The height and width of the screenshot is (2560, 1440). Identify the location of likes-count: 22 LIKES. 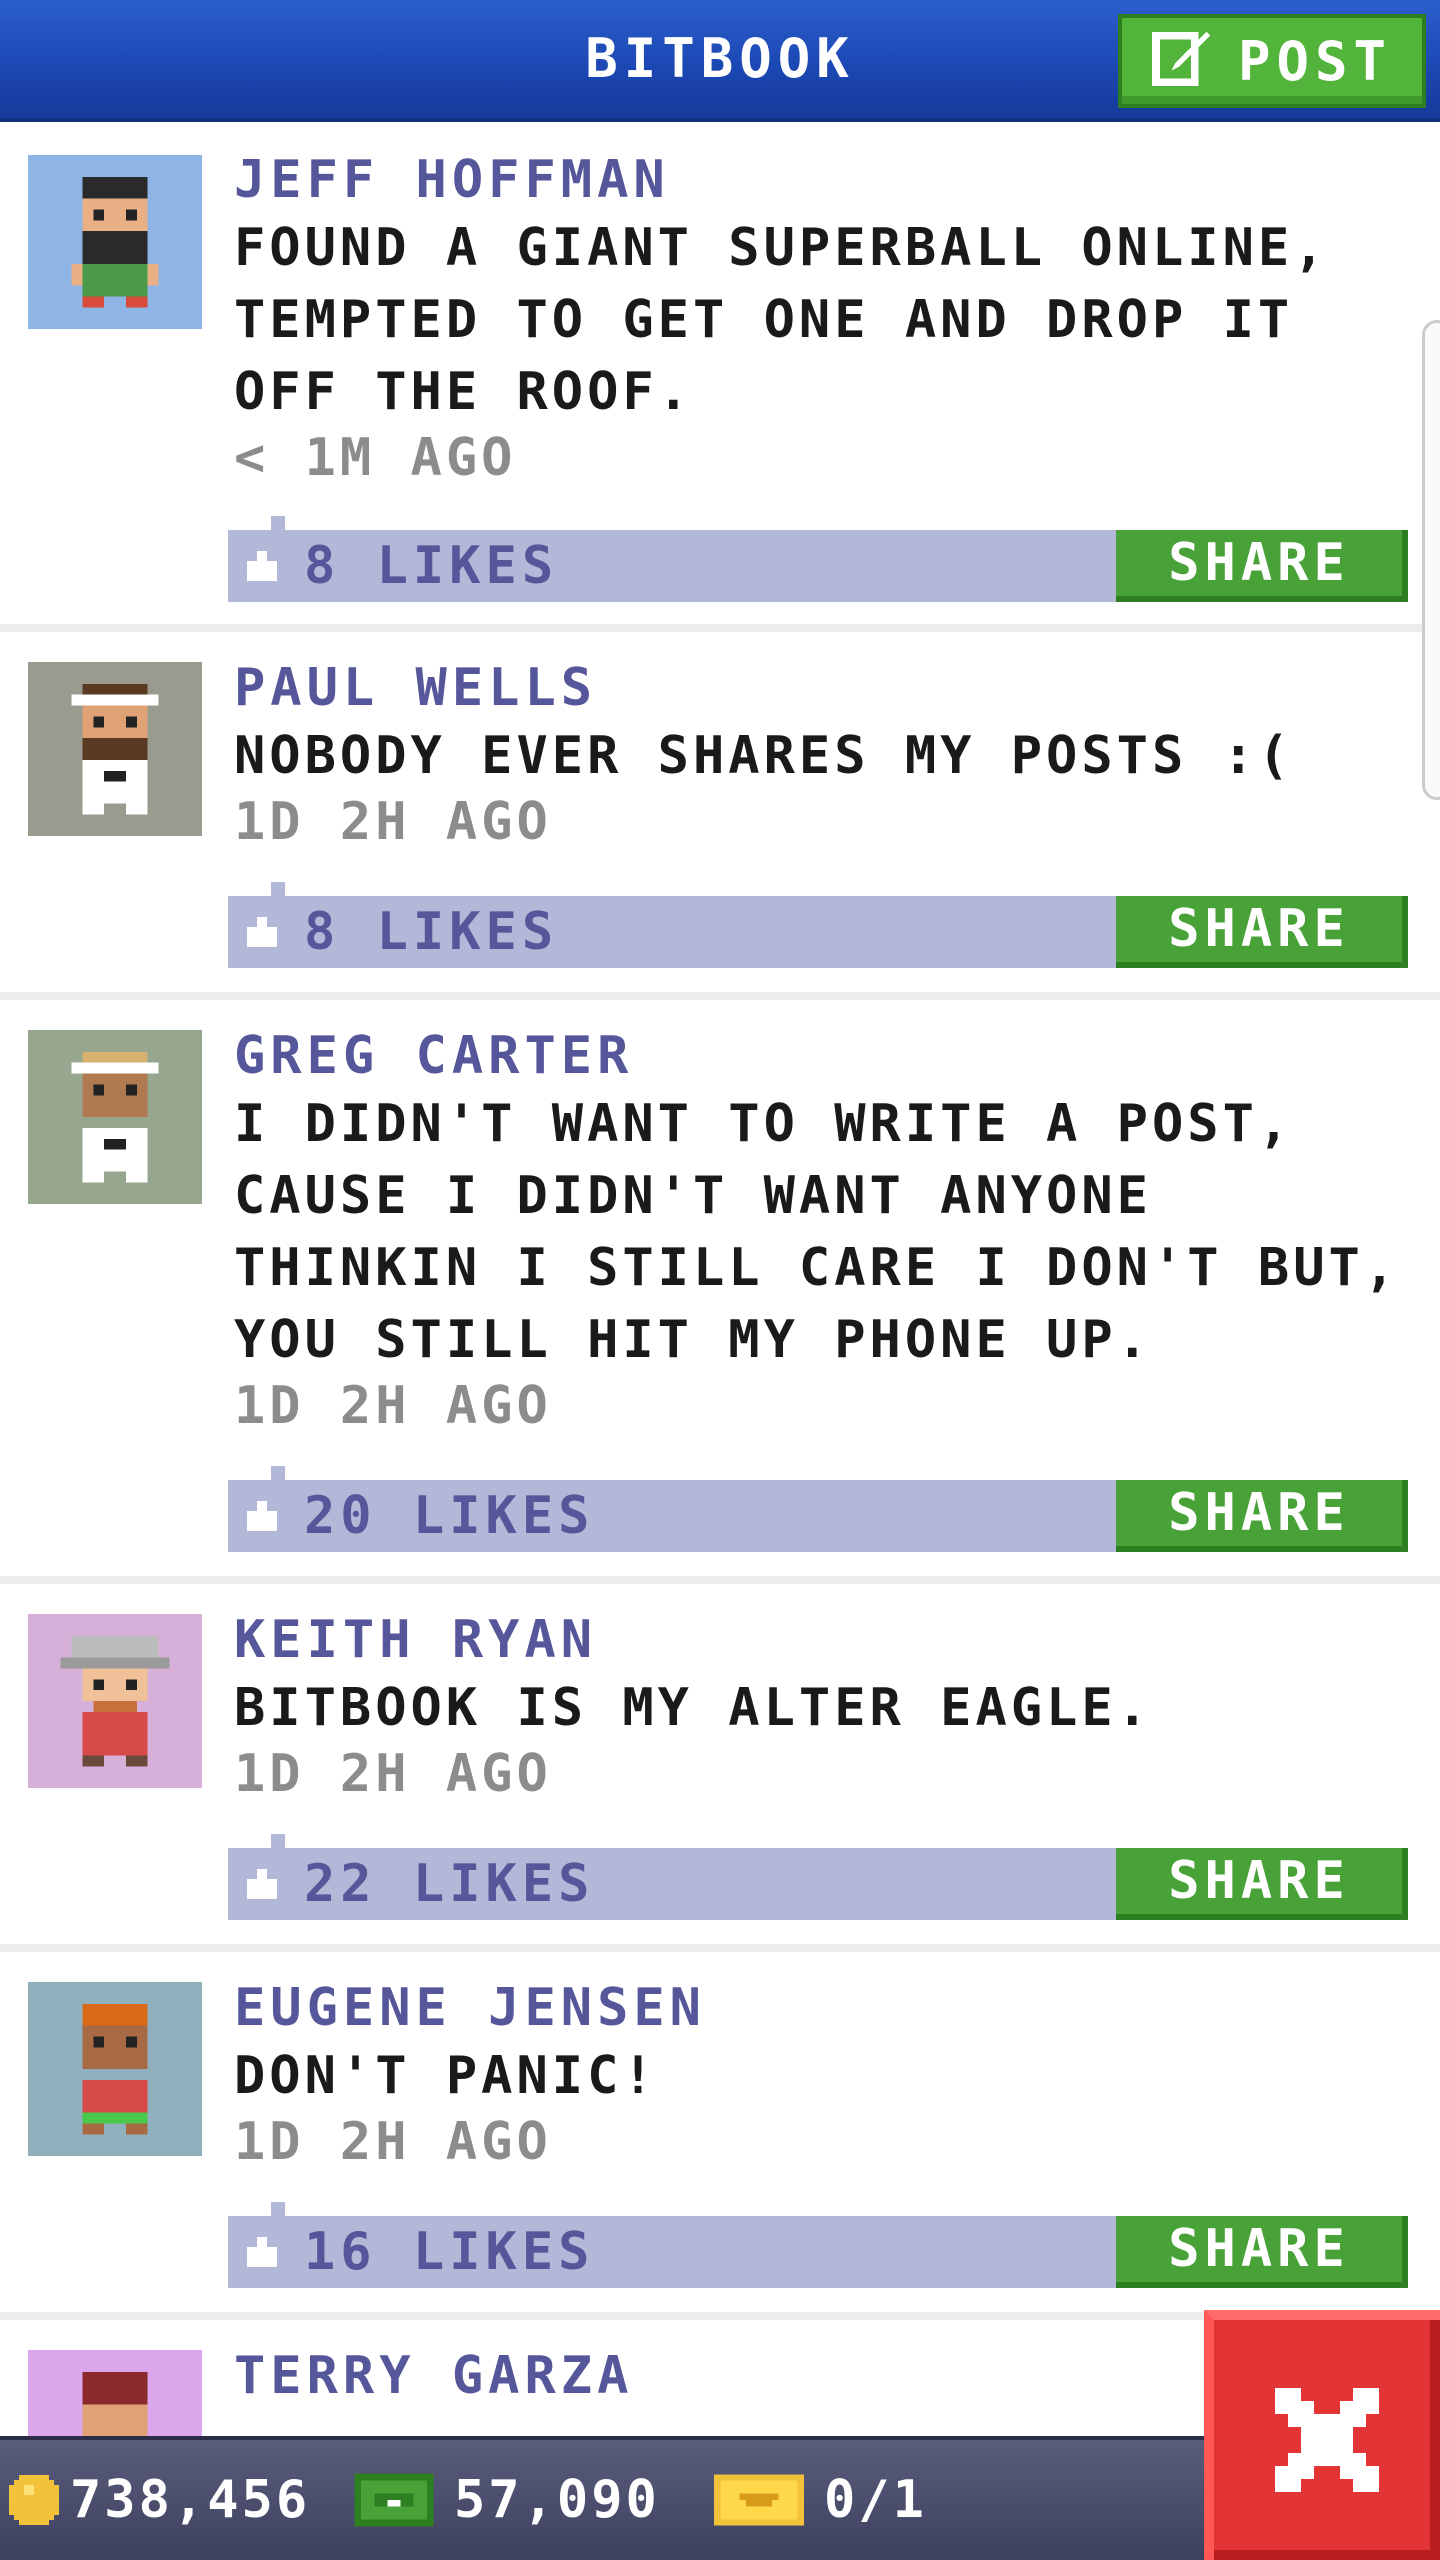
(449, 1884).